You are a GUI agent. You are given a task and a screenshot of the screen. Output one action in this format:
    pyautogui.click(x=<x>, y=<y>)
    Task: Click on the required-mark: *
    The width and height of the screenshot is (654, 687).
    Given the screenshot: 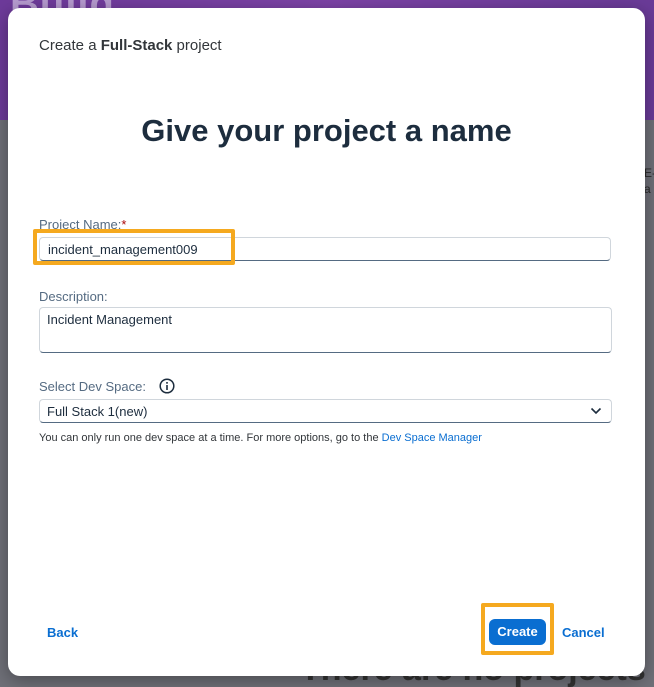 What is the action you would take?
    pyautogui.click(x=124, y=224)
    